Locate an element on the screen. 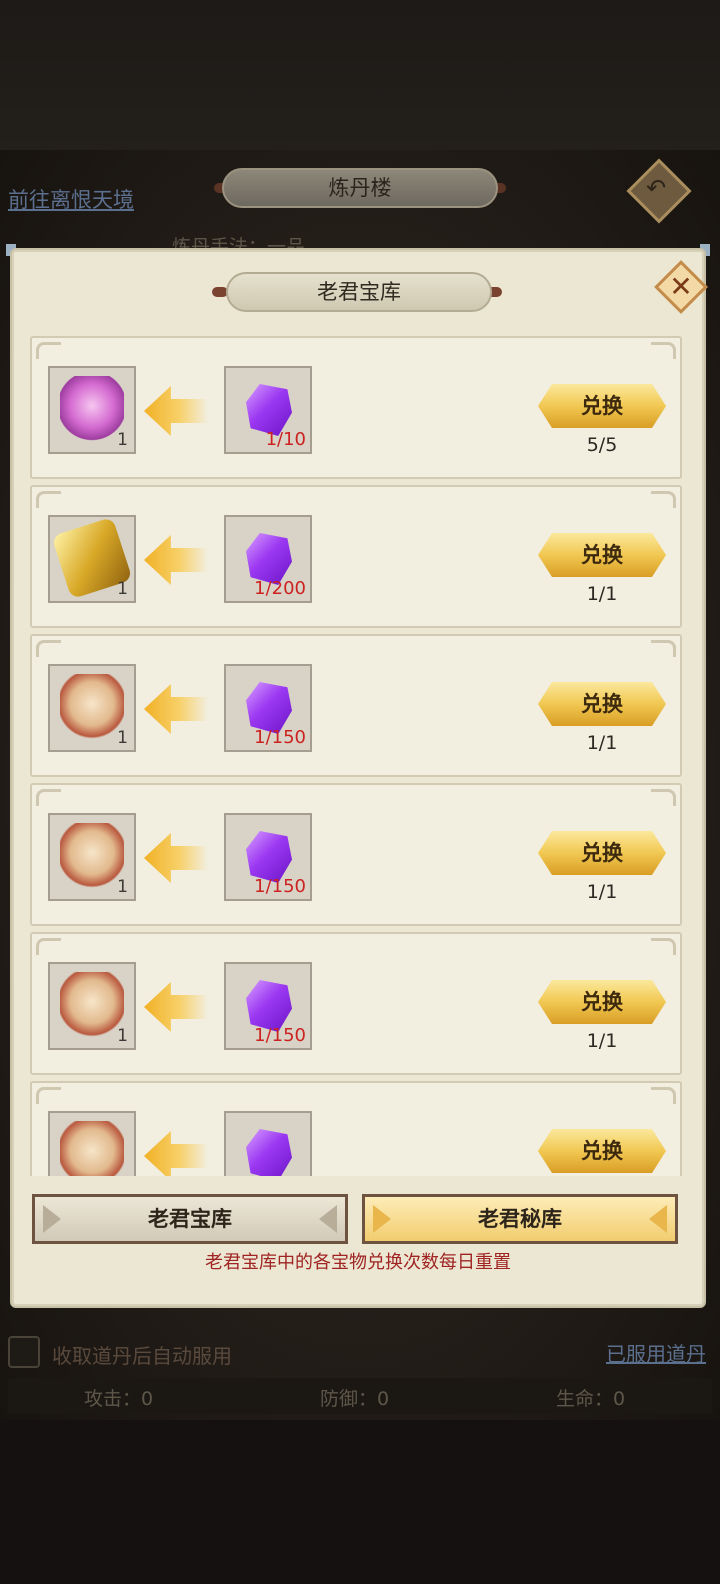 This screenshot has height=1584, width=720. used-pills-link: 已服用道丹 is located at coordinates (656, 1352).